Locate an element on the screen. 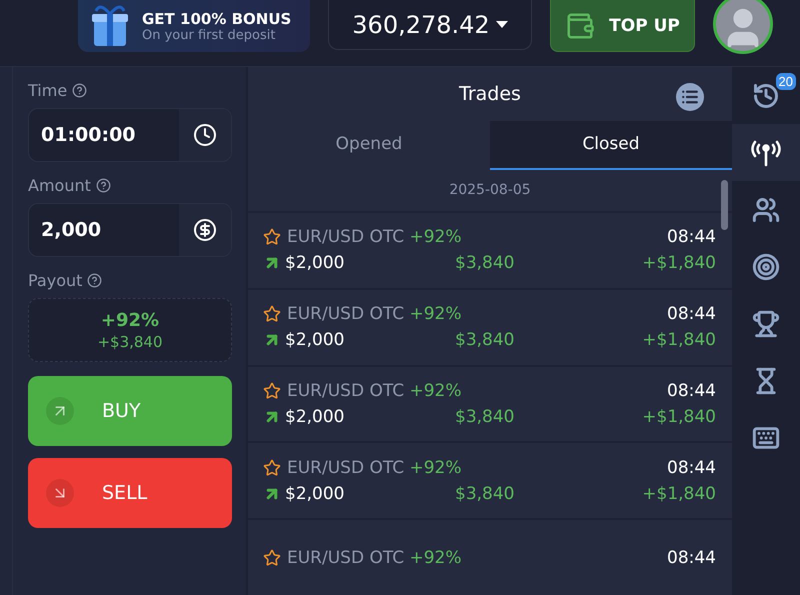  field-label: Amount is located at coordinates (130, 185).